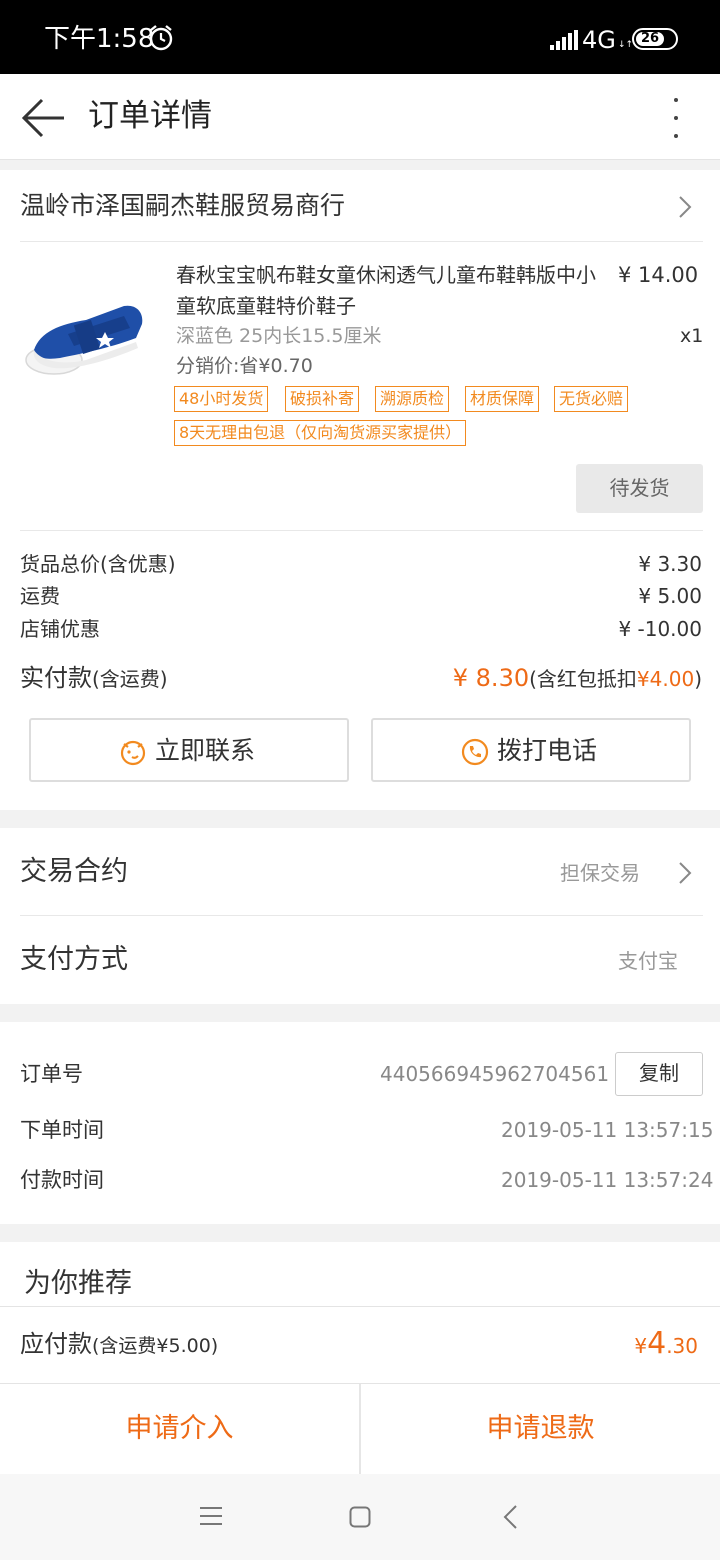 The image size is (720, 1560). I want to click on paid-note-prefix: (含红包抵扣, so click(583, 679).